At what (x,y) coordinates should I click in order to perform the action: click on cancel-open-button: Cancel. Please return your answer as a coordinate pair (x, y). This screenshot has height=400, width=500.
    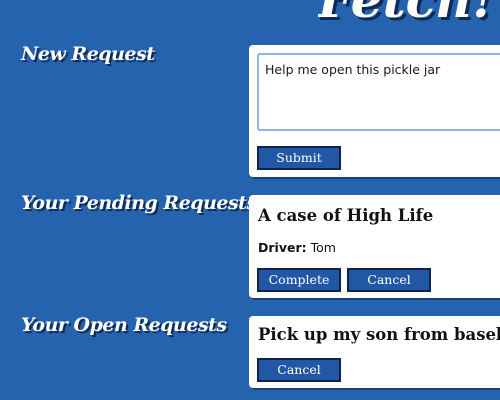
    Looking at the image, I should click on (299, 370).